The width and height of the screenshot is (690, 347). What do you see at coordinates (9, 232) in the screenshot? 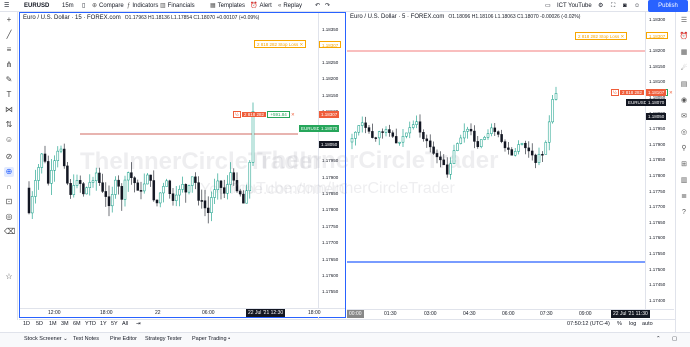
I see `trash-icon: ⌫` at bounding box center [9, 232].